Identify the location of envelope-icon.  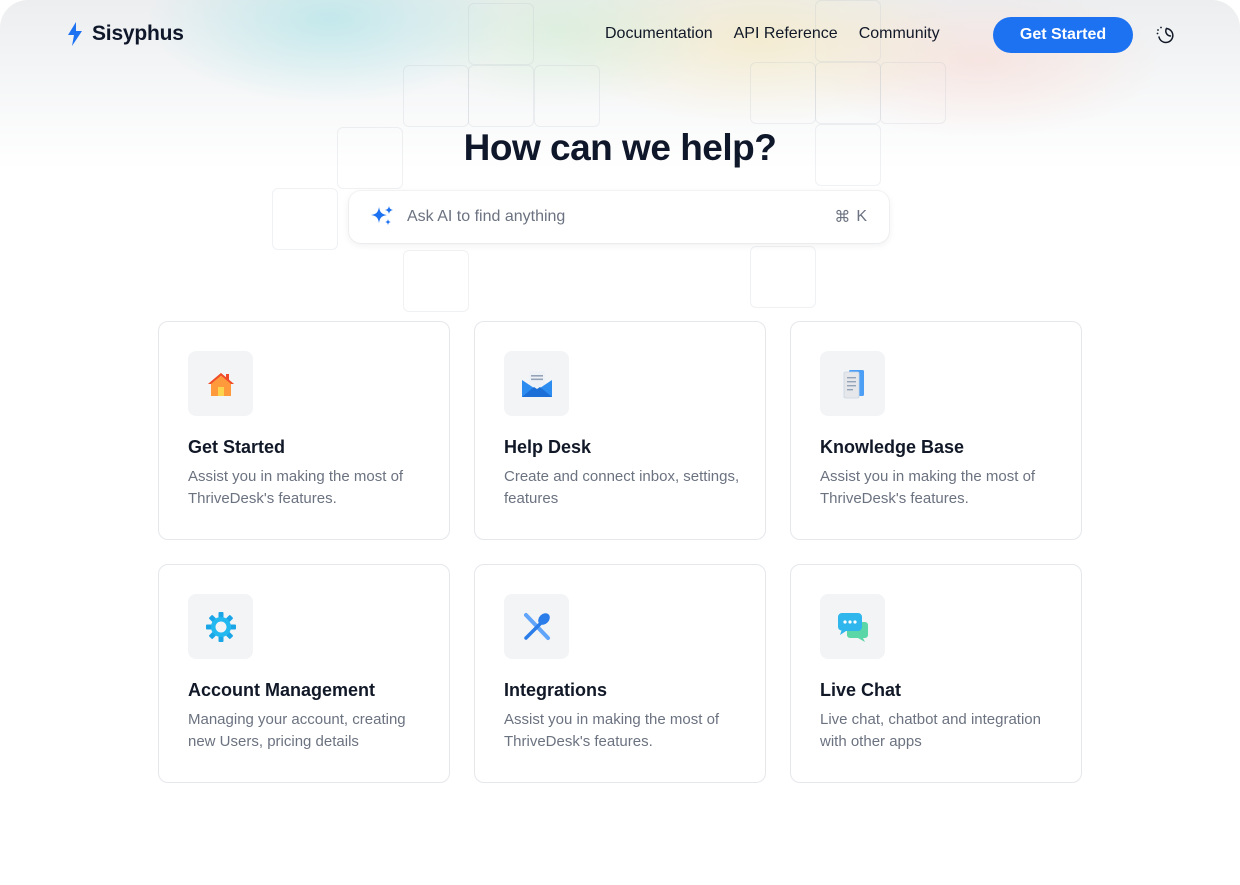
(536, 383).